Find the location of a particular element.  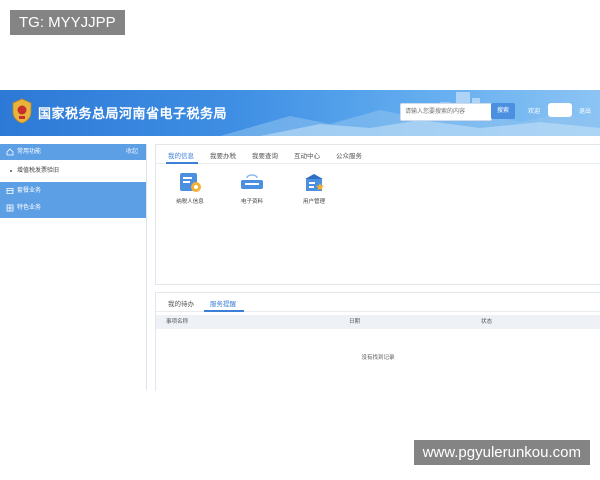

sidebar-item-label: 套餐业务 is located at coordinates (29, 191).